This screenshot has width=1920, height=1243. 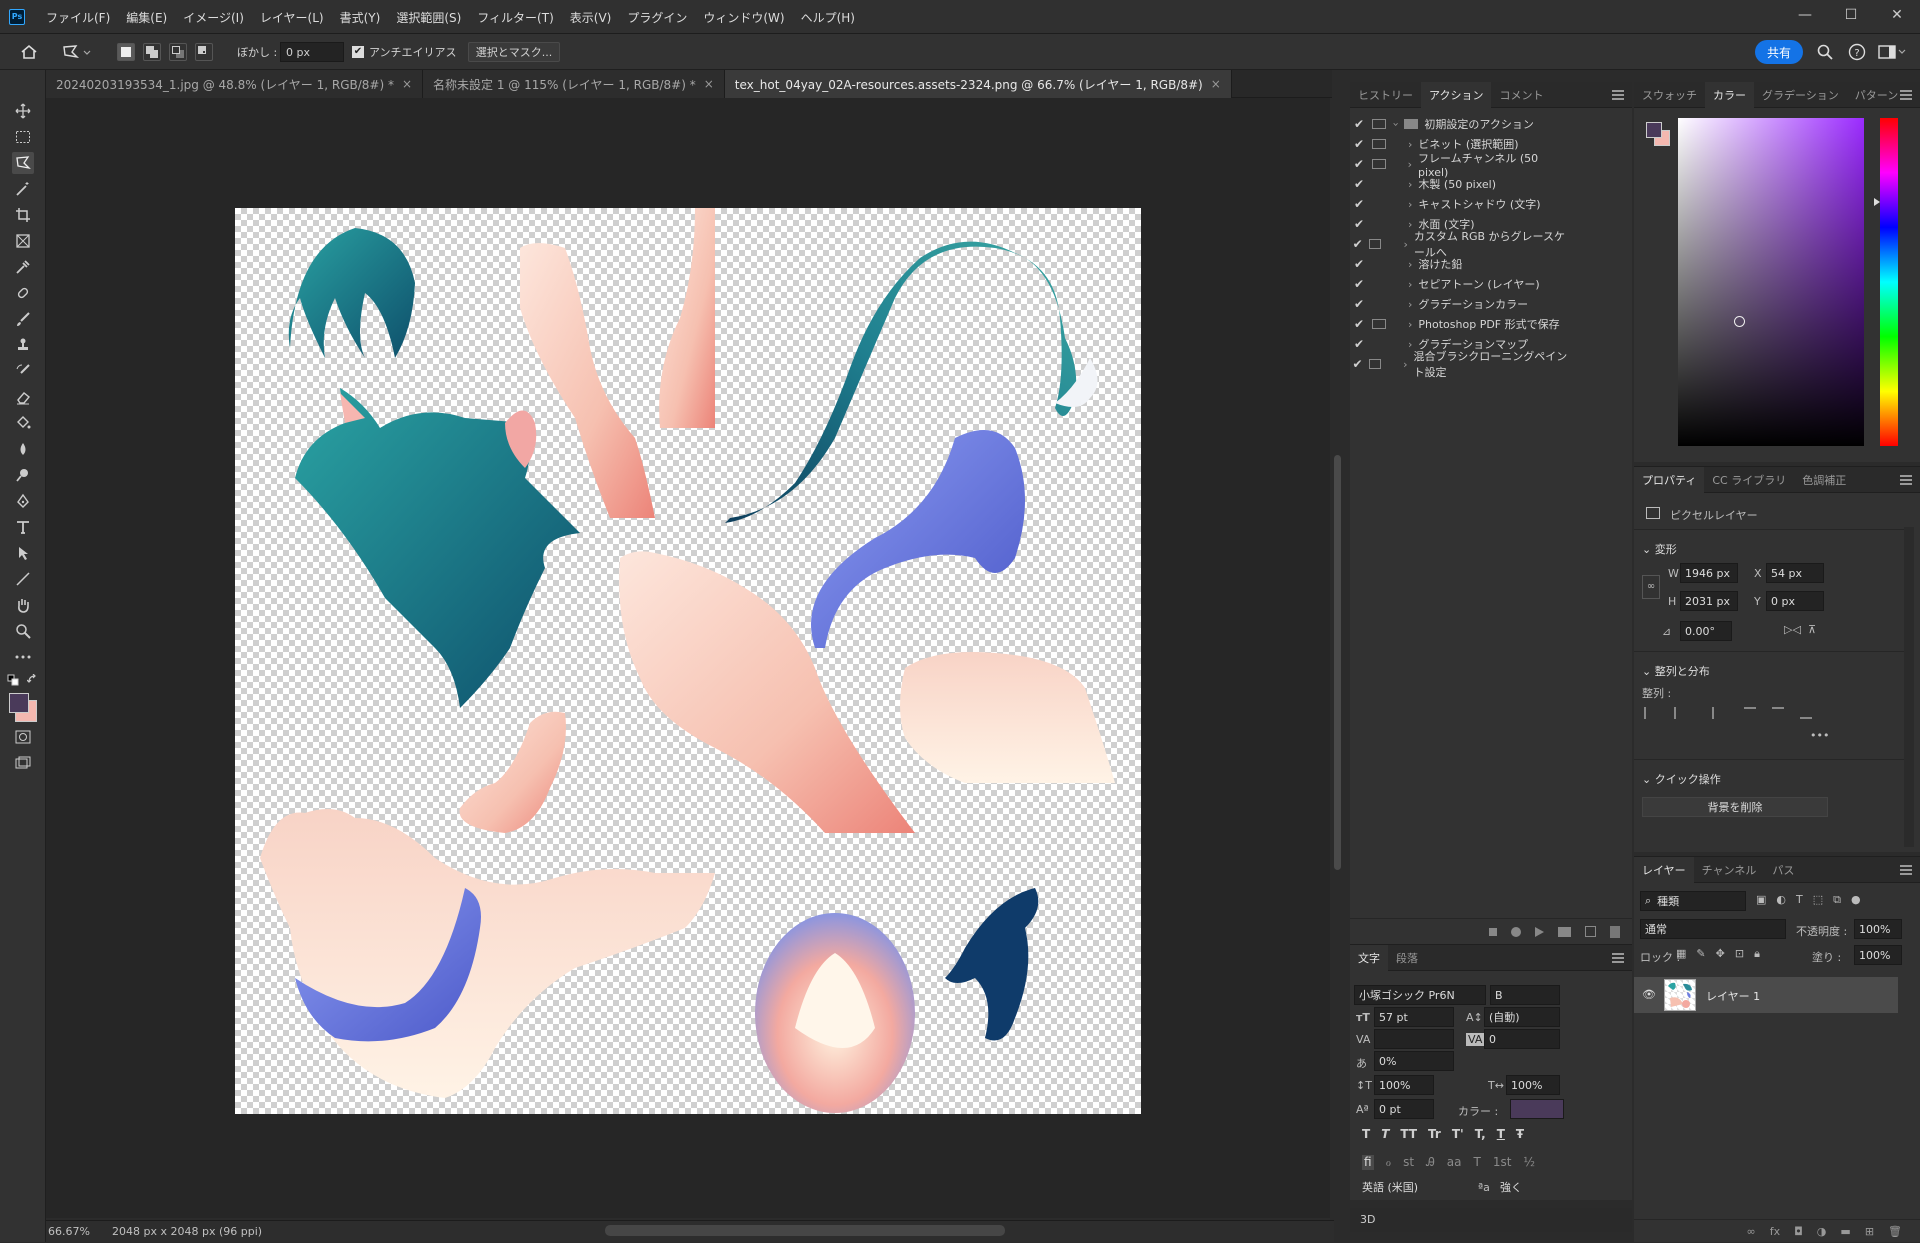 What do you see at coordinates (1706, 631) in the screenshot?
I see `angle-input: 0.00°` at bounding box center [1706, 631].